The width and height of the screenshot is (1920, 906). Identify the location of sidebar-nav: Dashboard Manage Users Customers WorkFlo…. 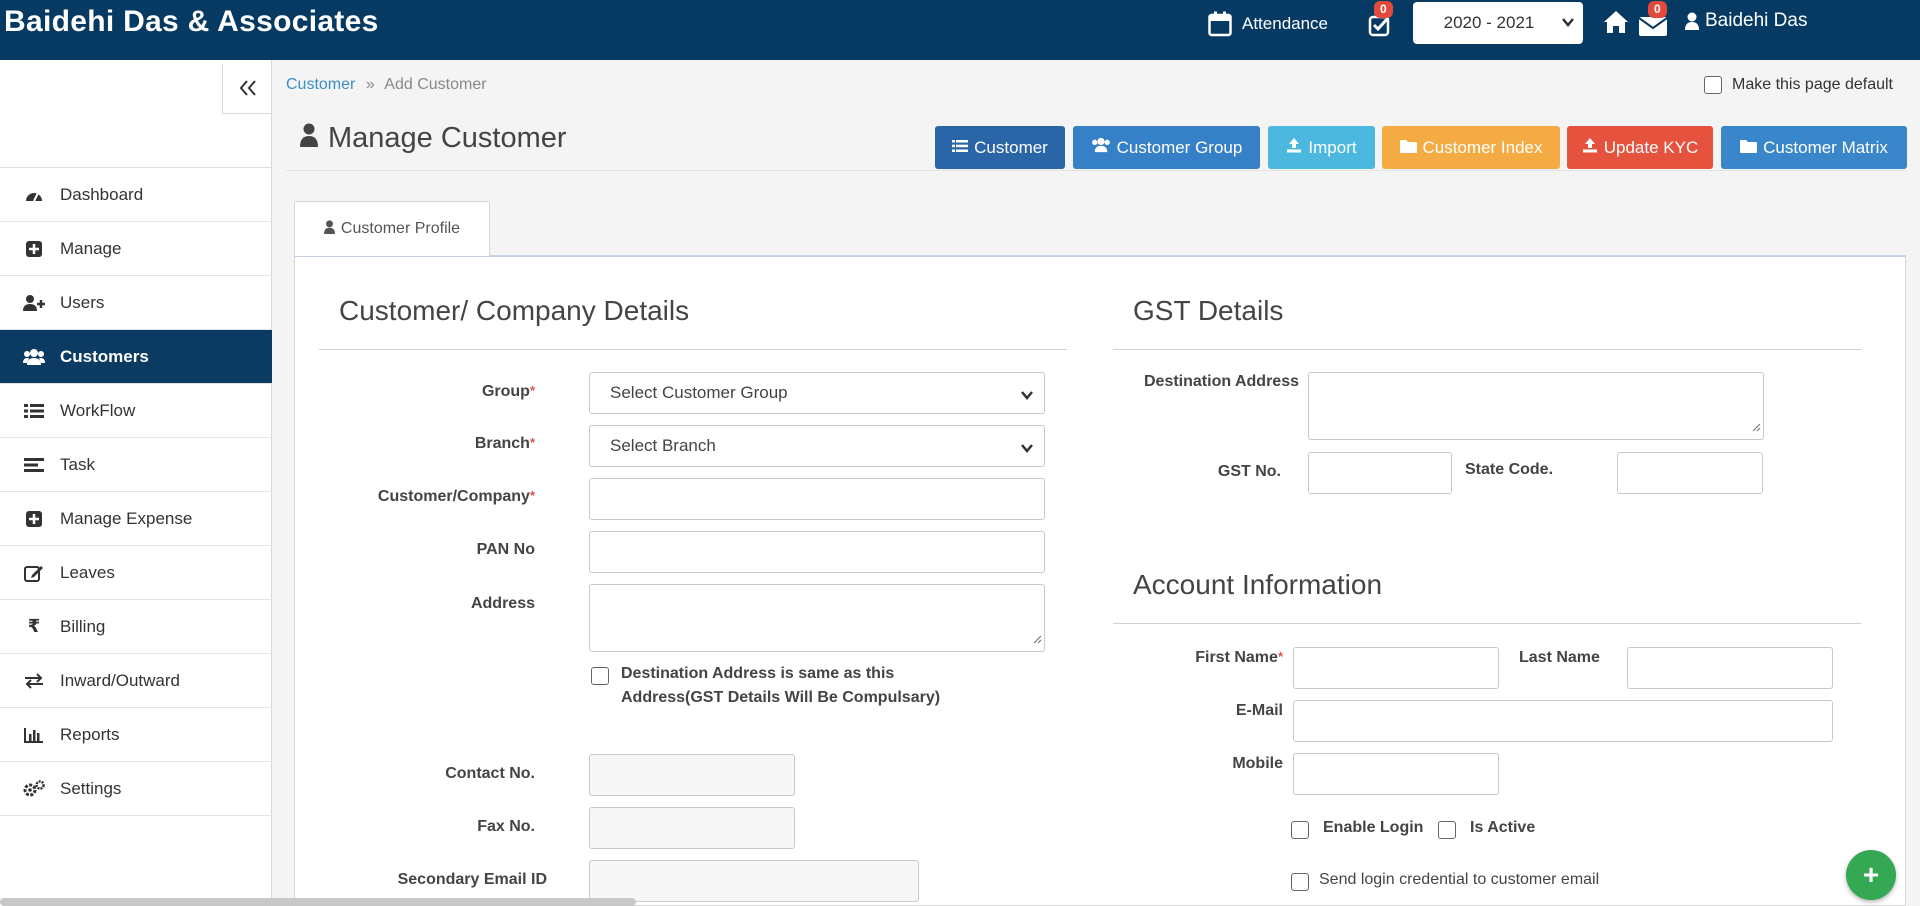
(136, 492).